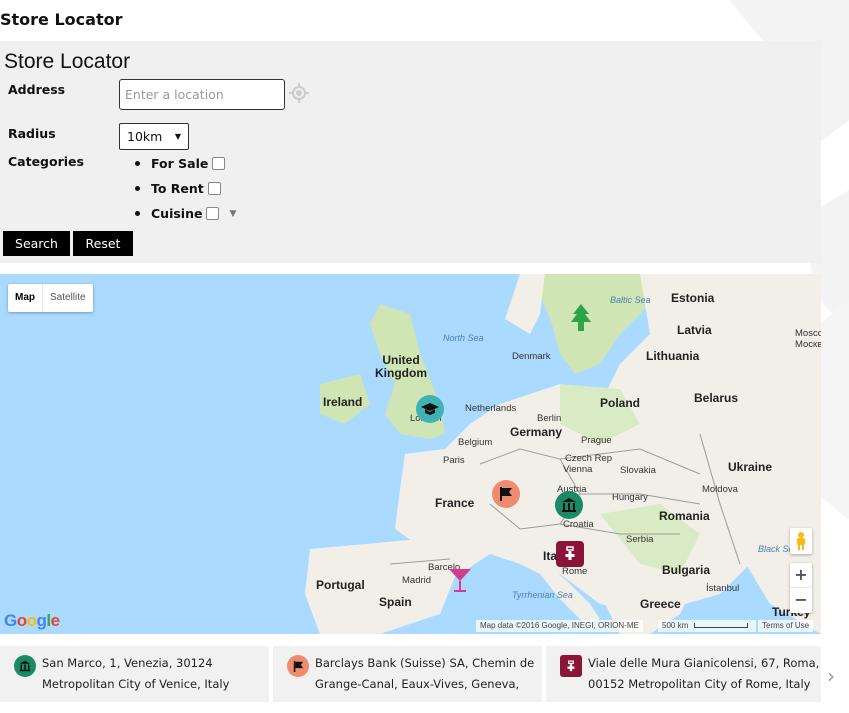  Describe the element at coordinates (684, 516) in the screenshot. I see `map-label: Romania` at that location.